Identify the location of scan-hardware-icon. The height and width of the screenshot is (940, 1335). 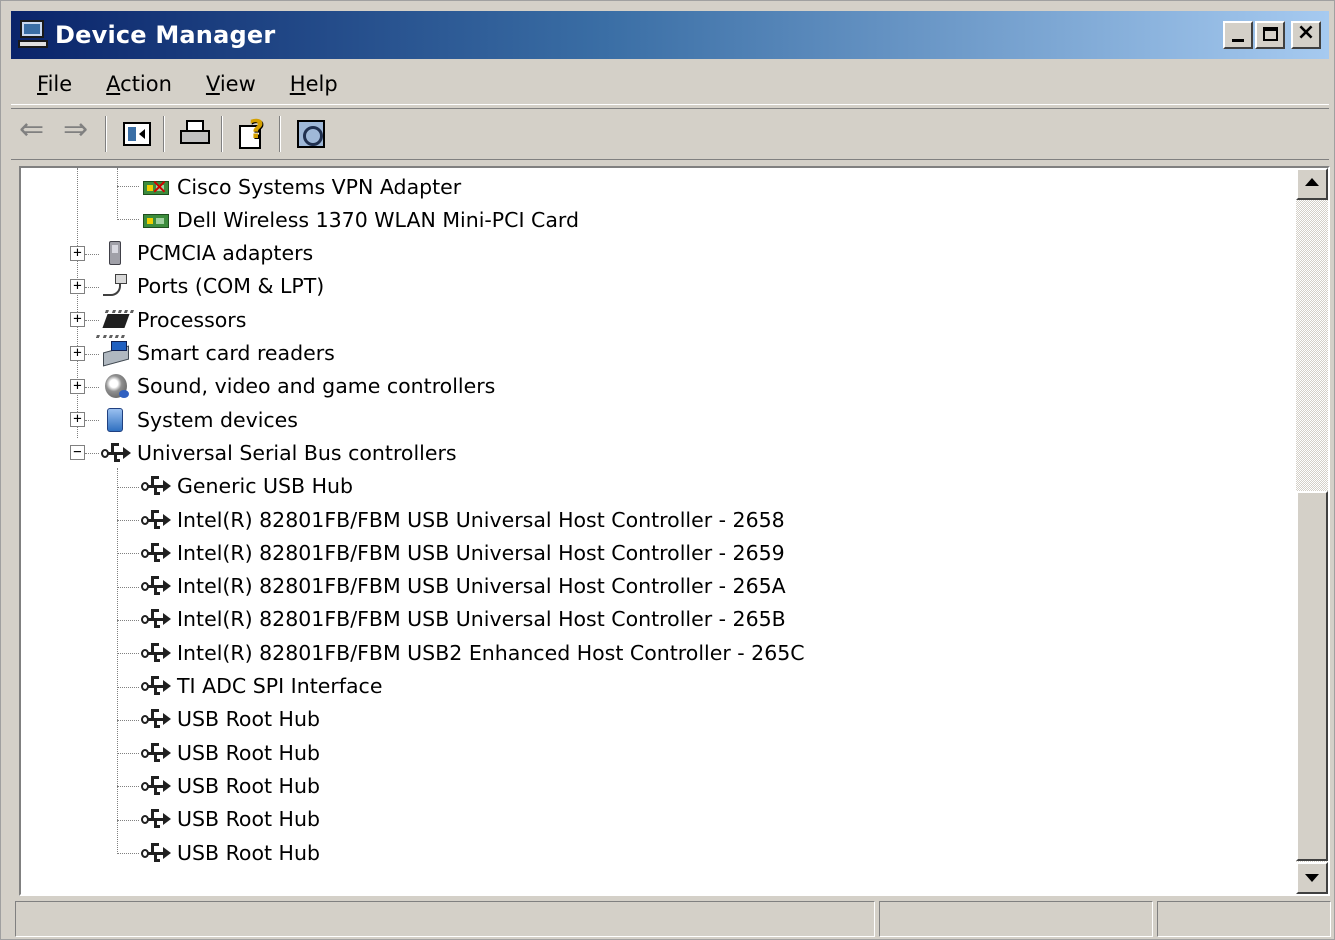
(311, 134).